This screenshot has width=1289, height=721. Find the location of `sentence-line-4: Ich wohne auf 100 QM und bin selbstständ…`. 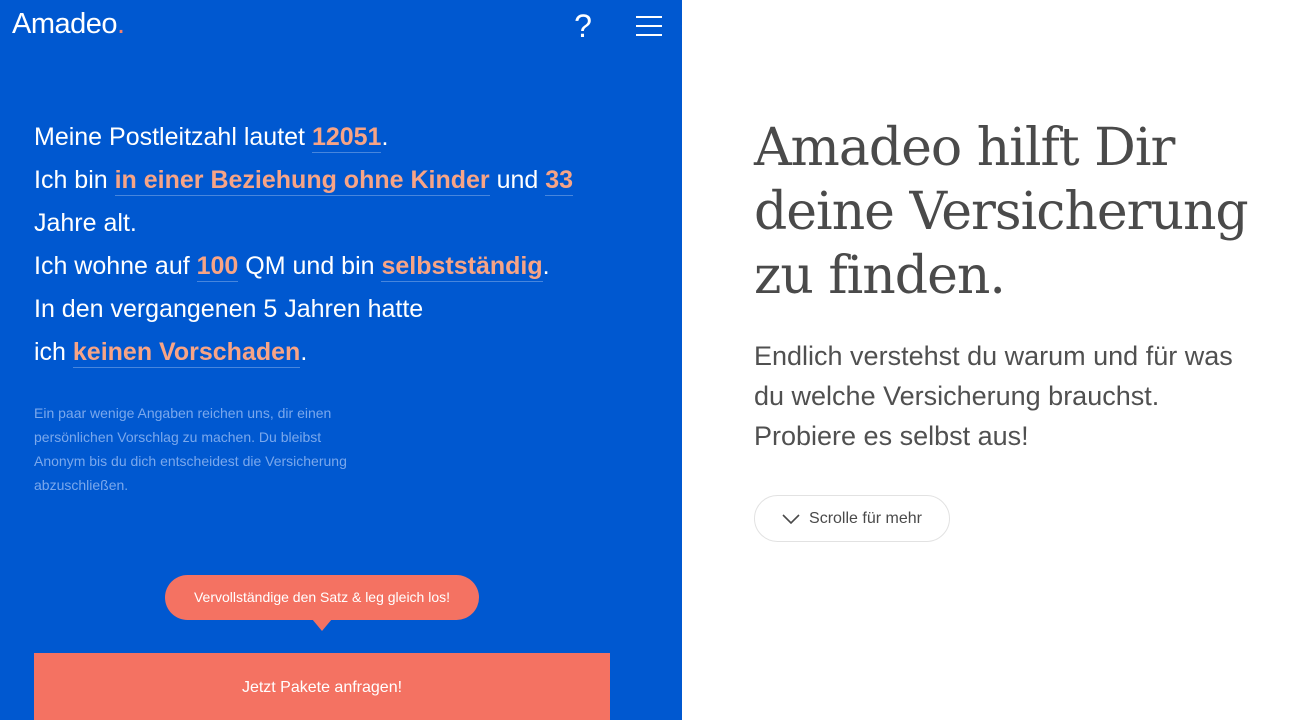

sentence-line-4: Ich wohne auf 100 QM und bin selbstständ… is located at coordinates (292, 267).